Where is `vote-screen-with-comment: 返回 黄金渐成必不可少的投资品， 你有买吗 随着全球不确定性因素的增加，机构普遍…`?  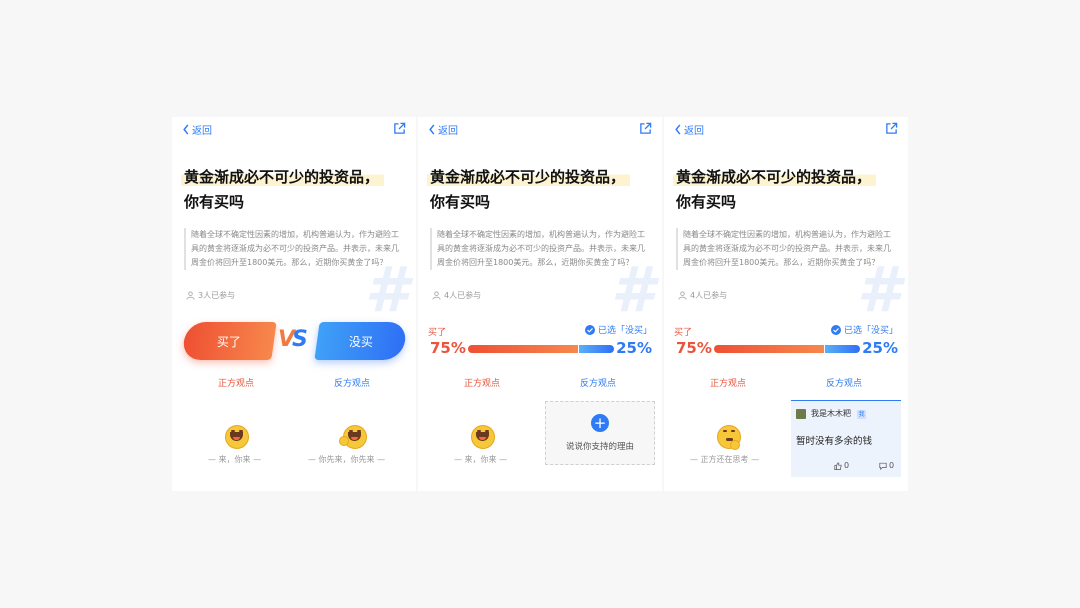
vote-screen-with-comment: 返回 黄金渐成必不可少的投资品， 你有买吗 随着全球不确定性因素的增加，机构普遍… is located at coordinates (786, 304).